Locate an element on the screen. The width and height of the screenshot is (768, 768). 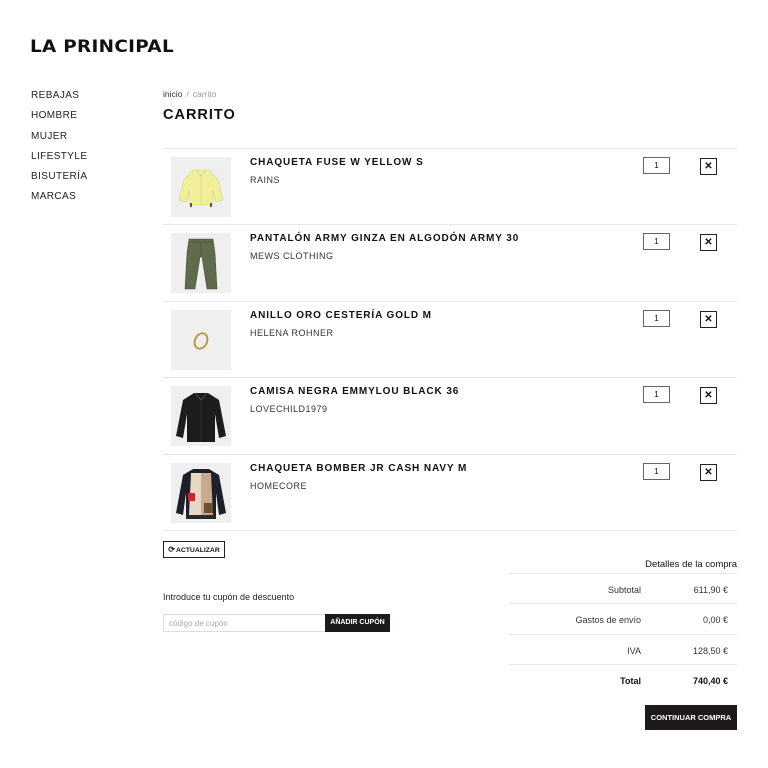
shipping-label: Gastos de envío is located at coordinates (608, 620).